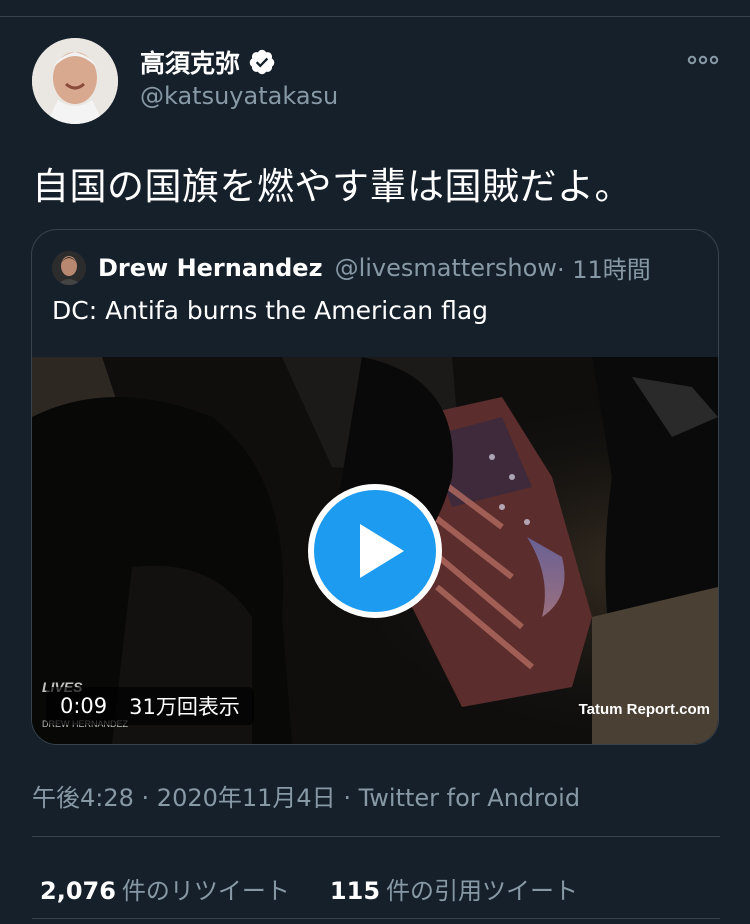  What do you see at coordinates (78, 891) in the screenshot?
I see `retweets-count: 2,076` at bounding box center [78, 891].